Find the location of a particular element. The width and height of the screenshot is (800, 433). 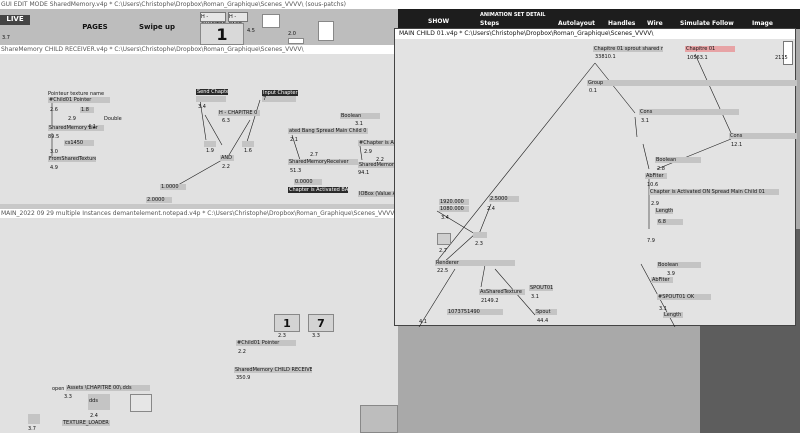

as-shared-texture-node: AsSharedTexture is located at coordinates (502, 292).